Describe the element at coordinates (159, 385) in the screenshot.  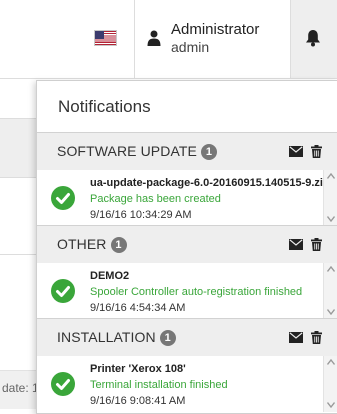
I see `notification-message: Terminal installation finished` at that location.